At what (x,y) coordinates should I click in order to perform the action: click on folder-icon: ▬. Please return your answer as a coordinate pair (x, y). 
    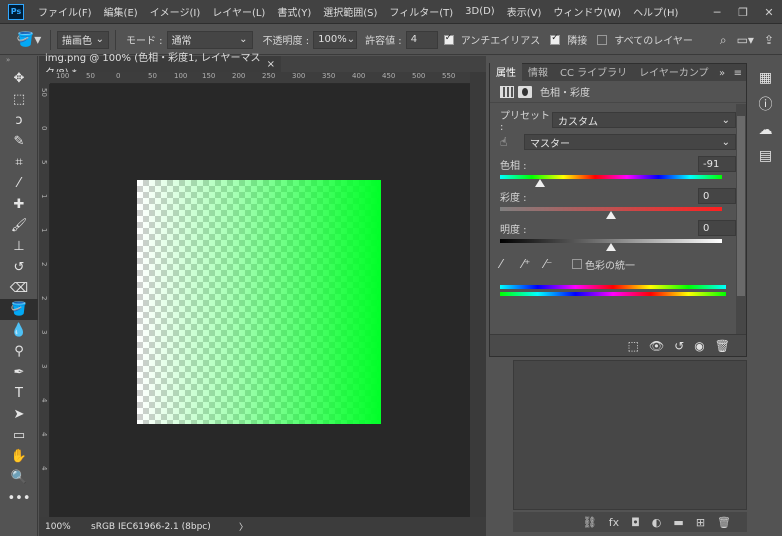
    Looking at the image, I should click on (678, 522).